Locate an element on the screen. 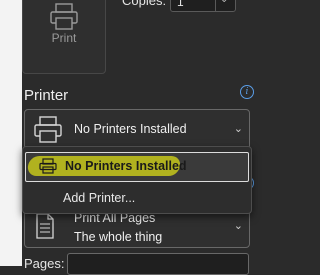  print-button-label: Print is located at coordinates (64, 38).